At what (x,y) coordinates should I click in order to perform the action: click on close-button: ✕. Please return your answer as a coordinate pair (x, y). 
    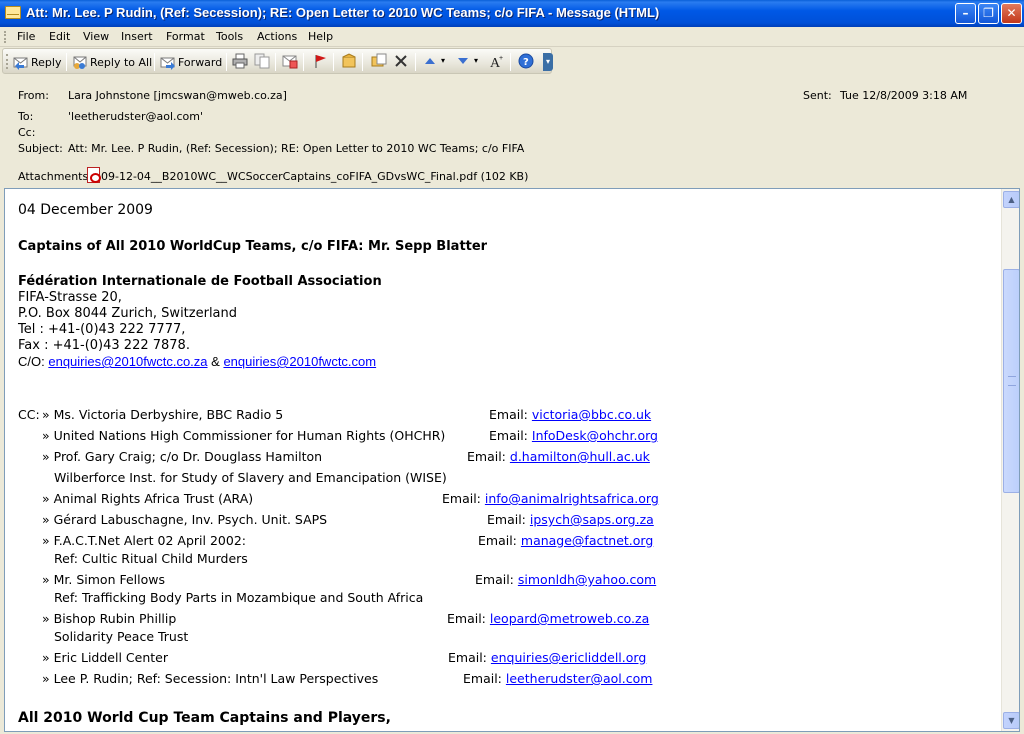
    Looking at the image, I should click on (1011, 13).